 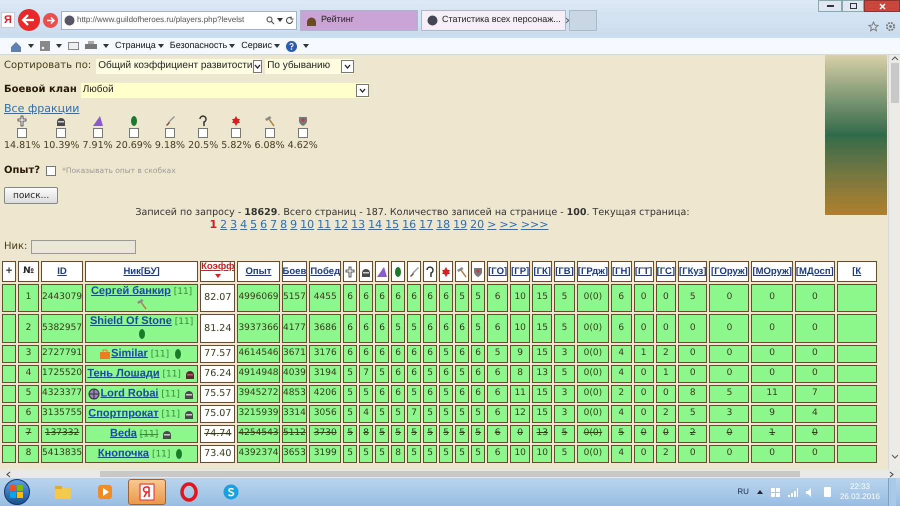 I want to click on page-link: 2, so click(x=224, y=225).